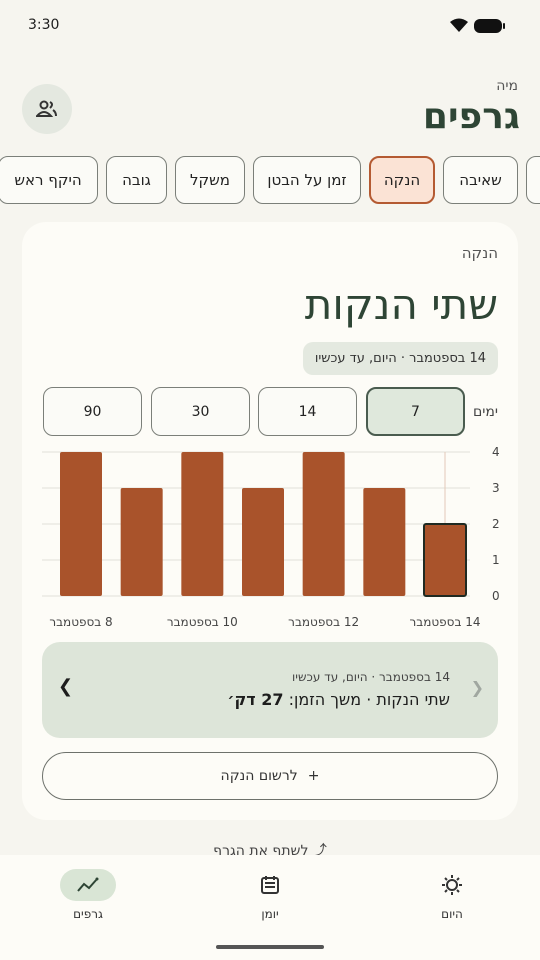  I want to click on status-bar: 3:30, so click(270, 26).